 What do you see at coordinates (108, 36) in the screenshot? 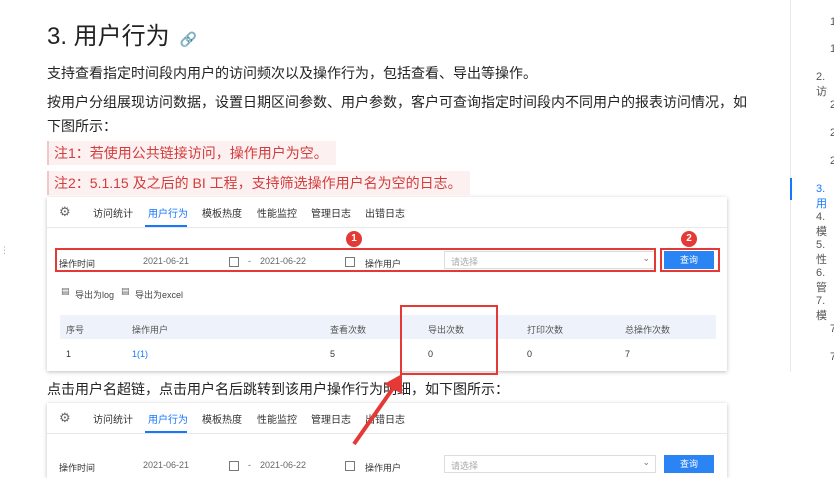
I see `page-title-text: 3. 用户行为` at bounding box center [108, 36].